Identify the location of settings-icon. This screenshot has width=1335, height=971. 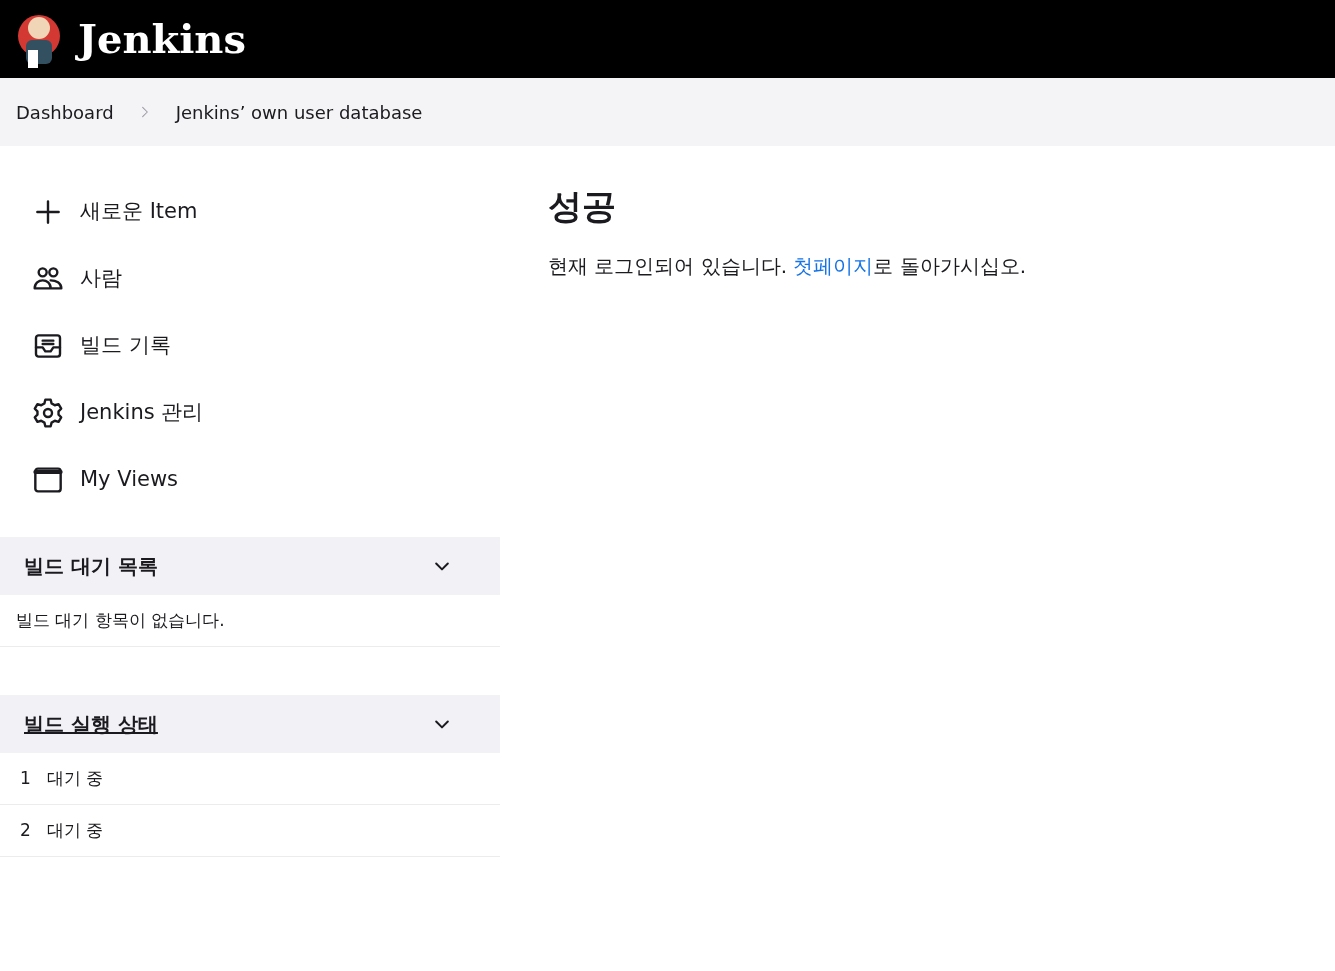
(48, 412).